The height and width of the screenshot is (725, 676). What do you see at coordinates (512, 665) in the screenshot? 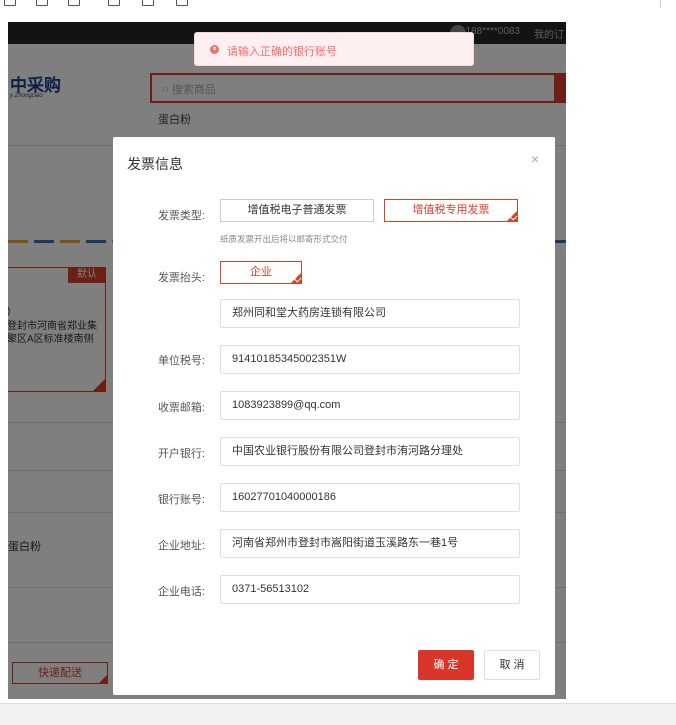
I see `cancel-button: 取 消` at bounding box center [512, 665].